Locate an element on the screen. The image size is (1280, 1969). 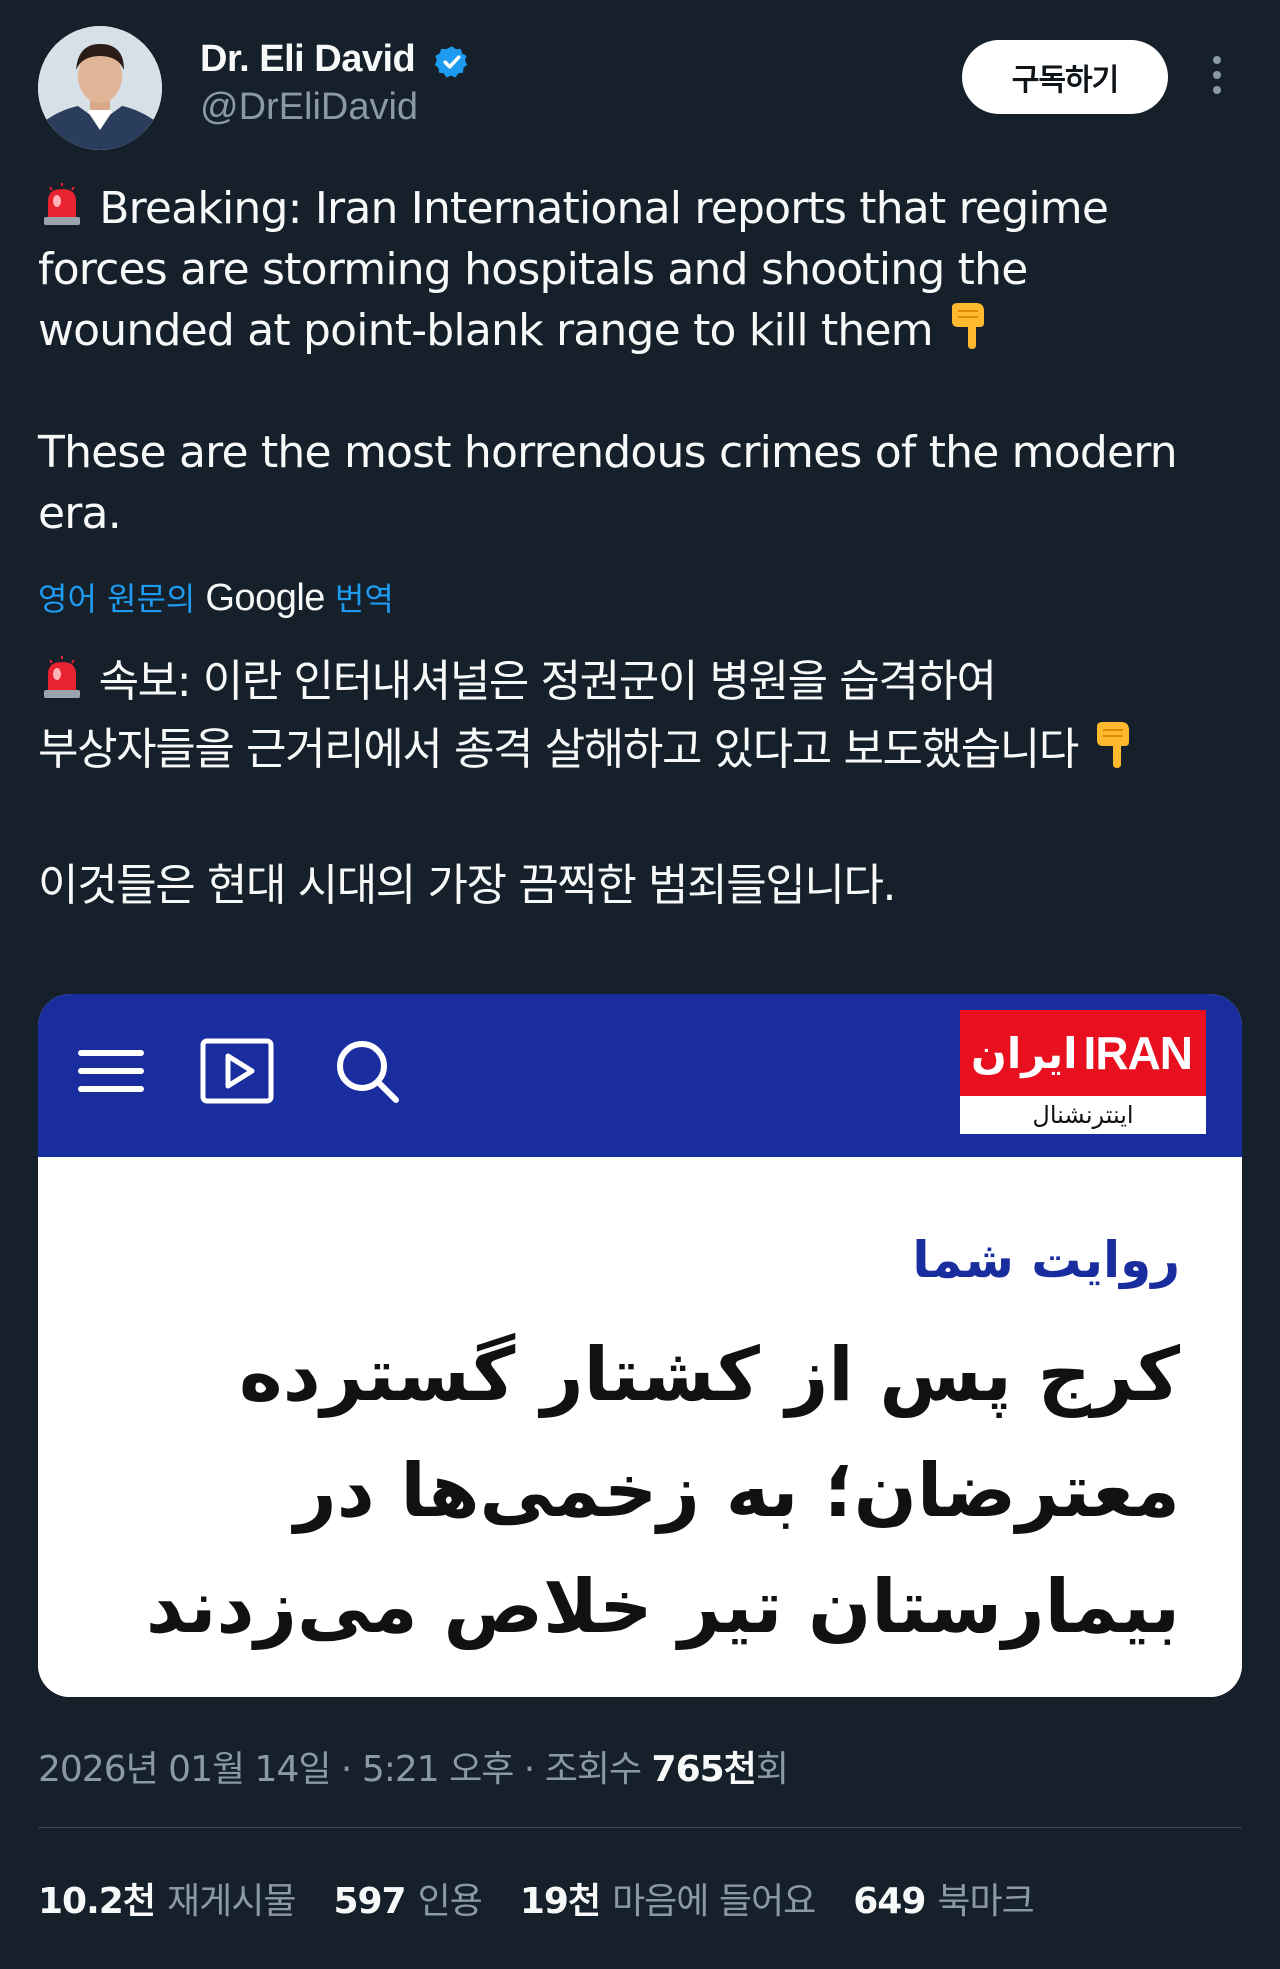
bookmarks-stat: 649 북마크 is located at coordinates (944, 1898).